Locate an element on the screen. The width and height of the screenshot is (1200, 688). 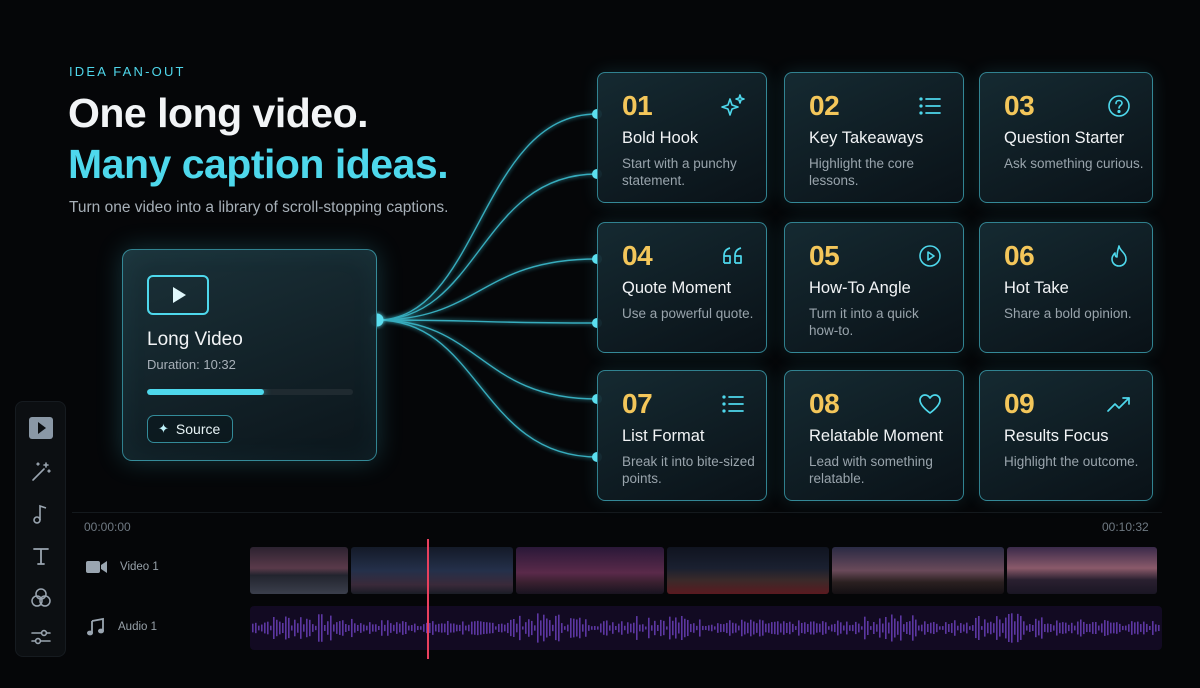
question-icon is located at coordinates (1119, 106).